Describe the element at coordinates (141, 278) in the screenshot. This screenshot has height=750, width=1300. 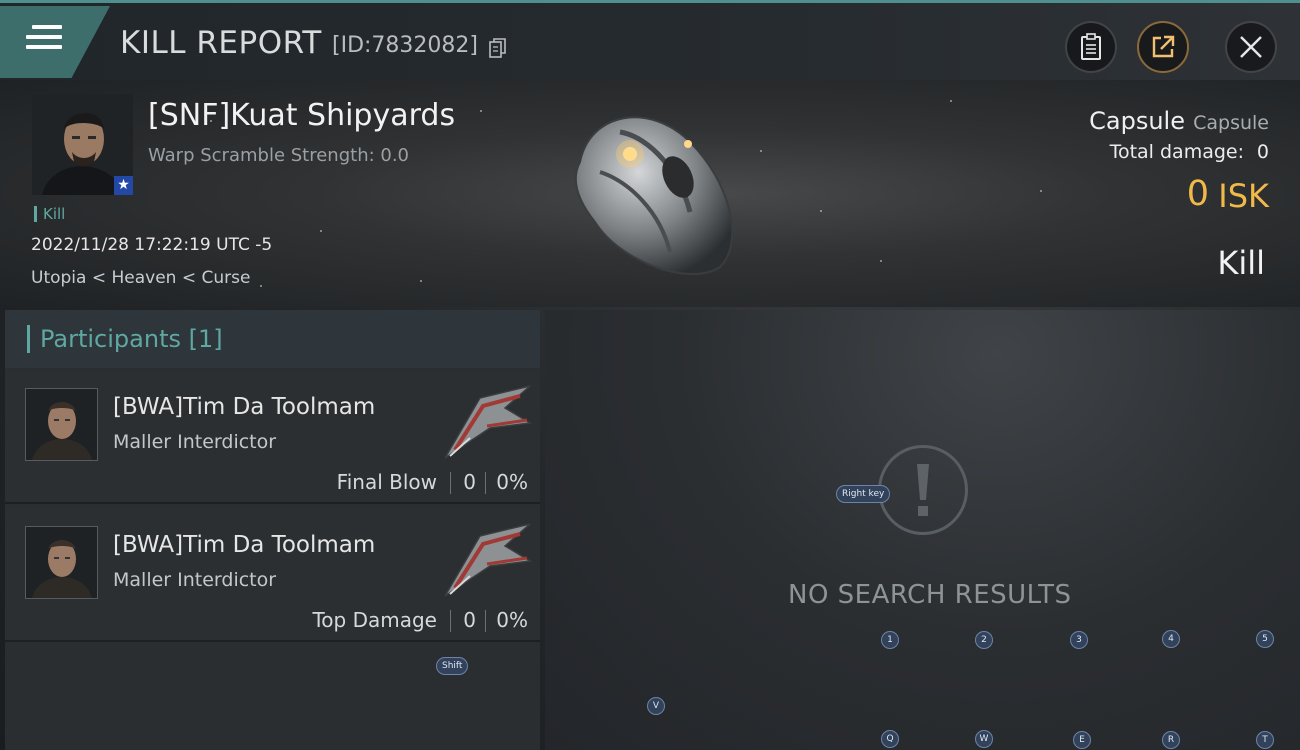
I see `kill-location: Utopia < Heaven < Curse` at that location.